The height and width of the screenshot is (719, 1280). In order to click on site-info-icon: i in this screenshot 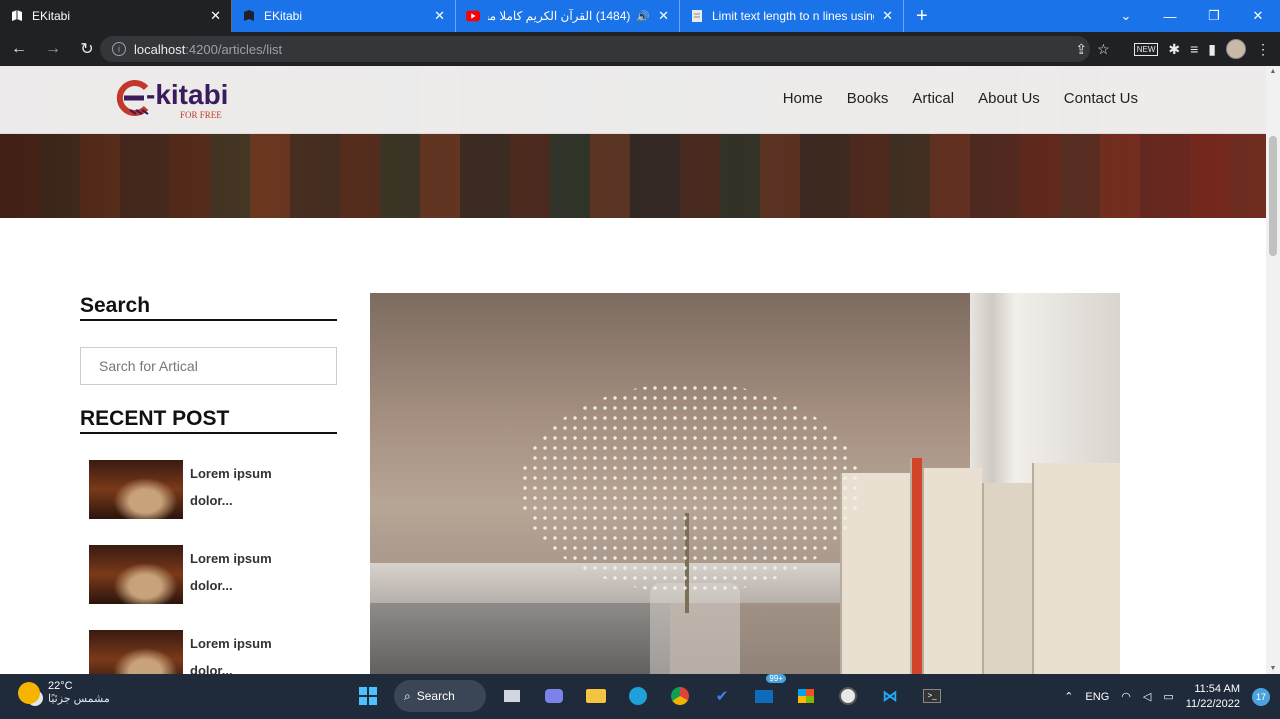, I will do `click(119, 49)`.